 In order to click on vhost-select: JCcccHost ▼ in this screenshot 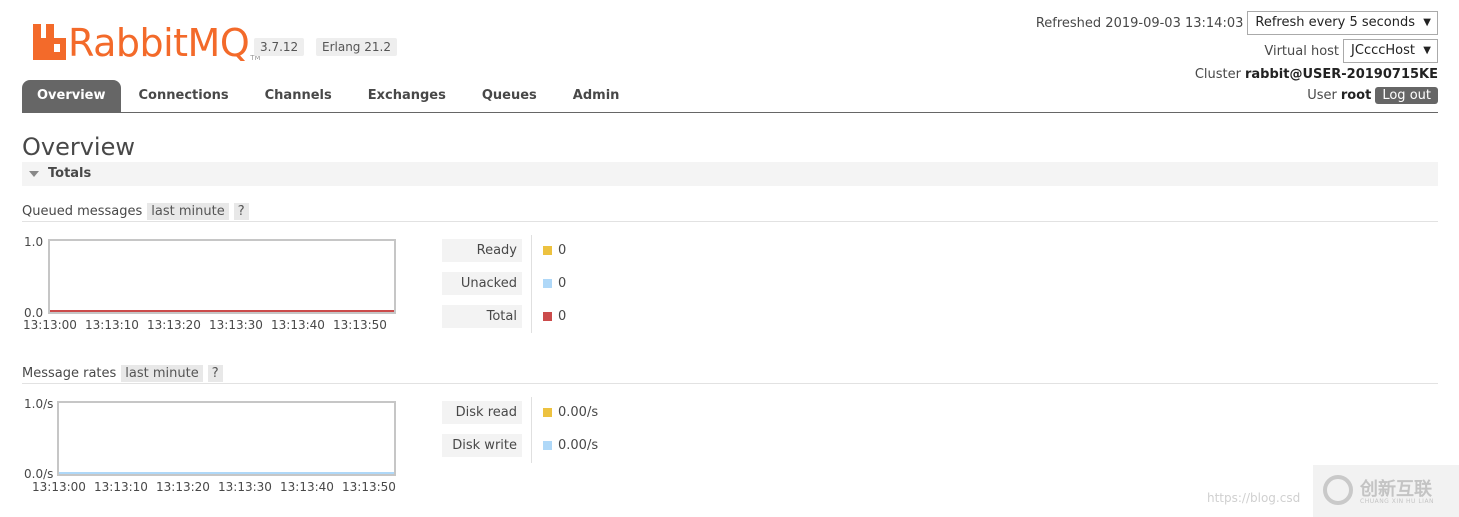, I will do `click(1390, 51)`.